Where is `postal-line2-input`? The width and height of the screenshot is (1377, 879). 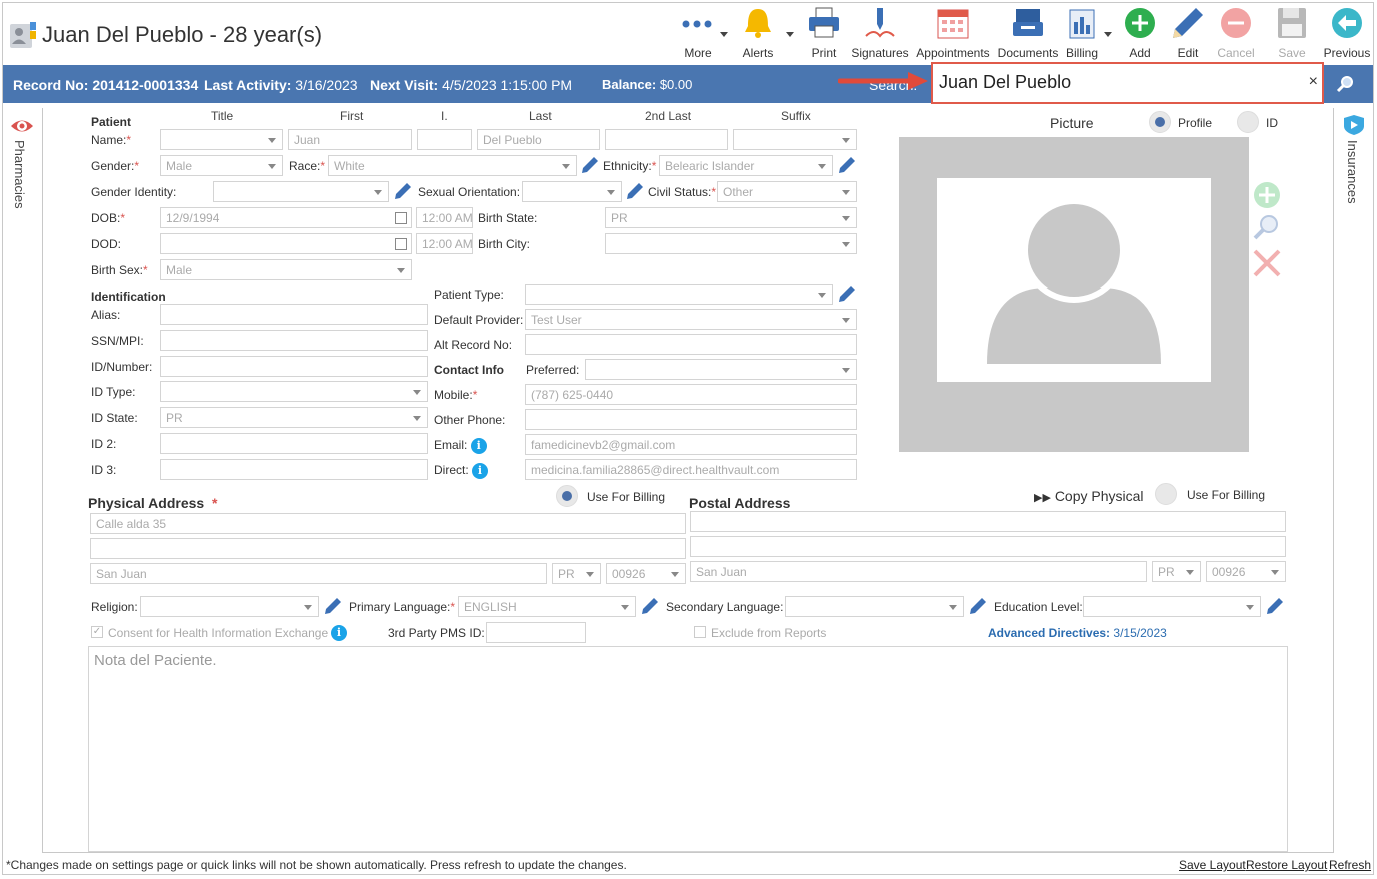 postal-line2-input is located at coordinates (988, 546).